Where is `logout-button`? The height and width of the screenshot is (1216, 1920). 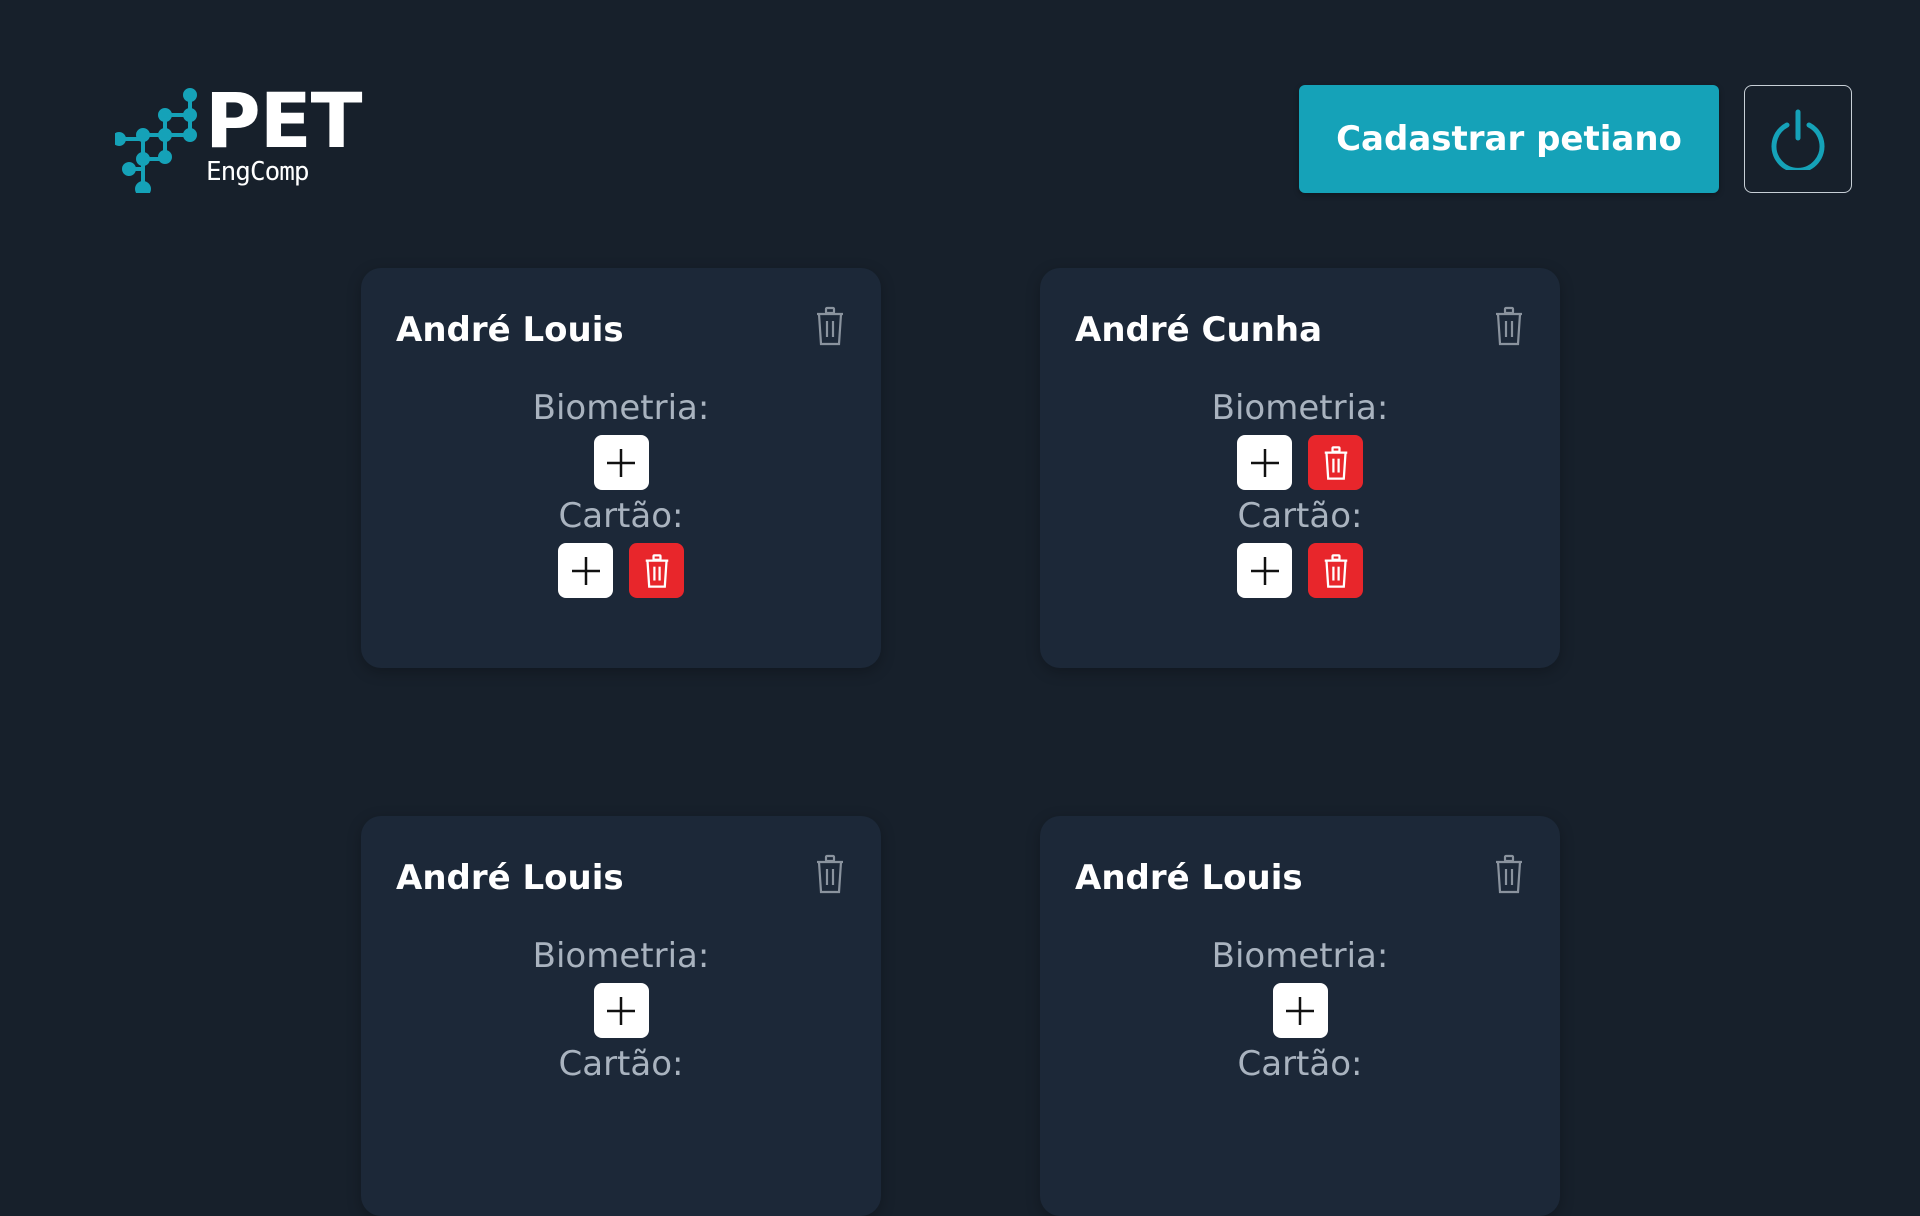
logout-button is located at coordinates (1798, 139).